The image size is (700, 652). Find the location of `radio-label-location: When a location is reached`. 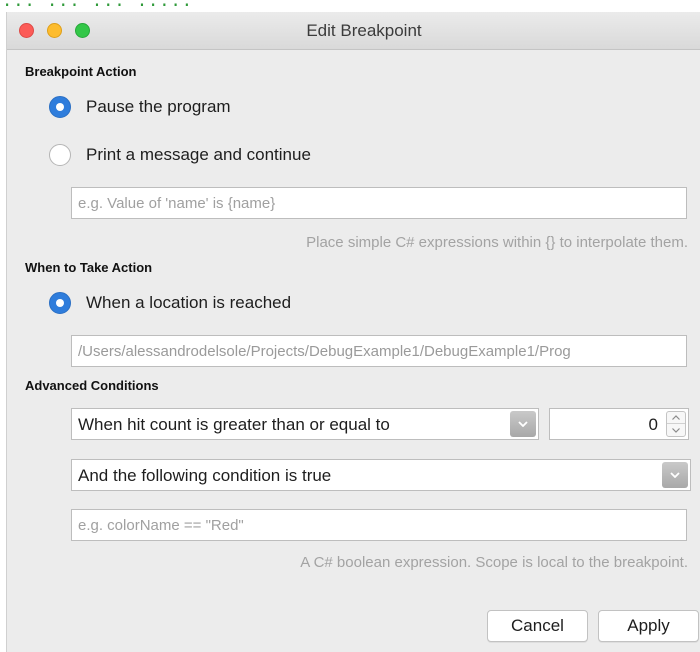

radio-label-location: When a location is reached is located at coordinates (189, 302).